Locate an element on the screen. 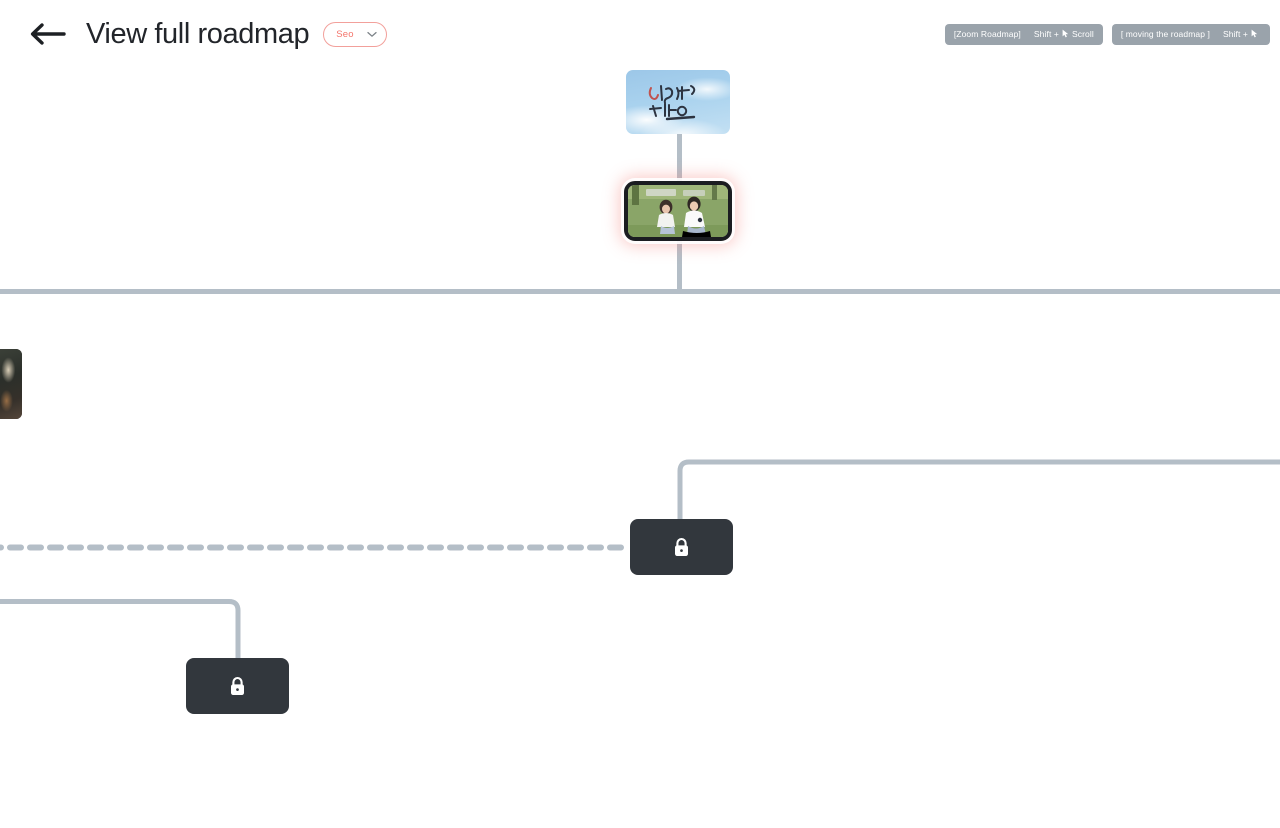 Image resolution: width=1280 pixels, height=828 pixels. back-arrow-icon is located at coordinates (48, 34).